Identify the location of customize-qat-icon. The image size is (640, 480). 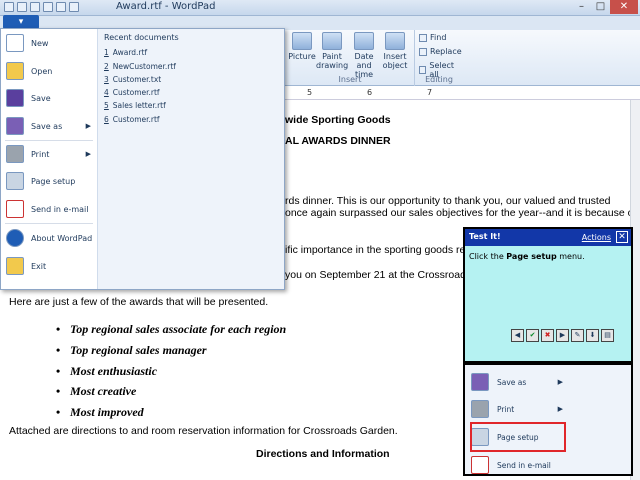
(74, 7).